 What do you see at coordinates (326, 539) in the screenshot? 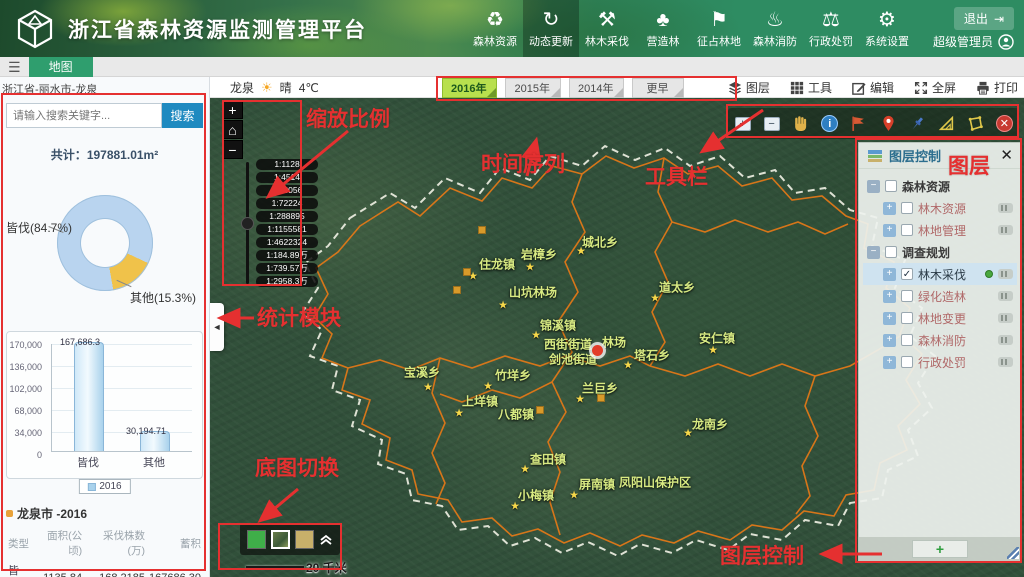
I see `chevron-up-icon` at bounding box center [326, 539].